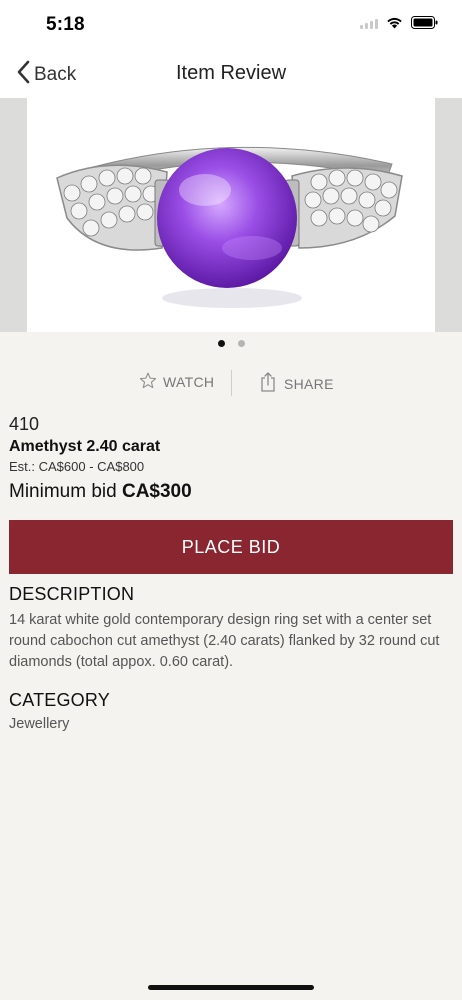  Describe the element at coordinates (309, 383) in the screenshot. I see `share-label: SHARE` at that location.